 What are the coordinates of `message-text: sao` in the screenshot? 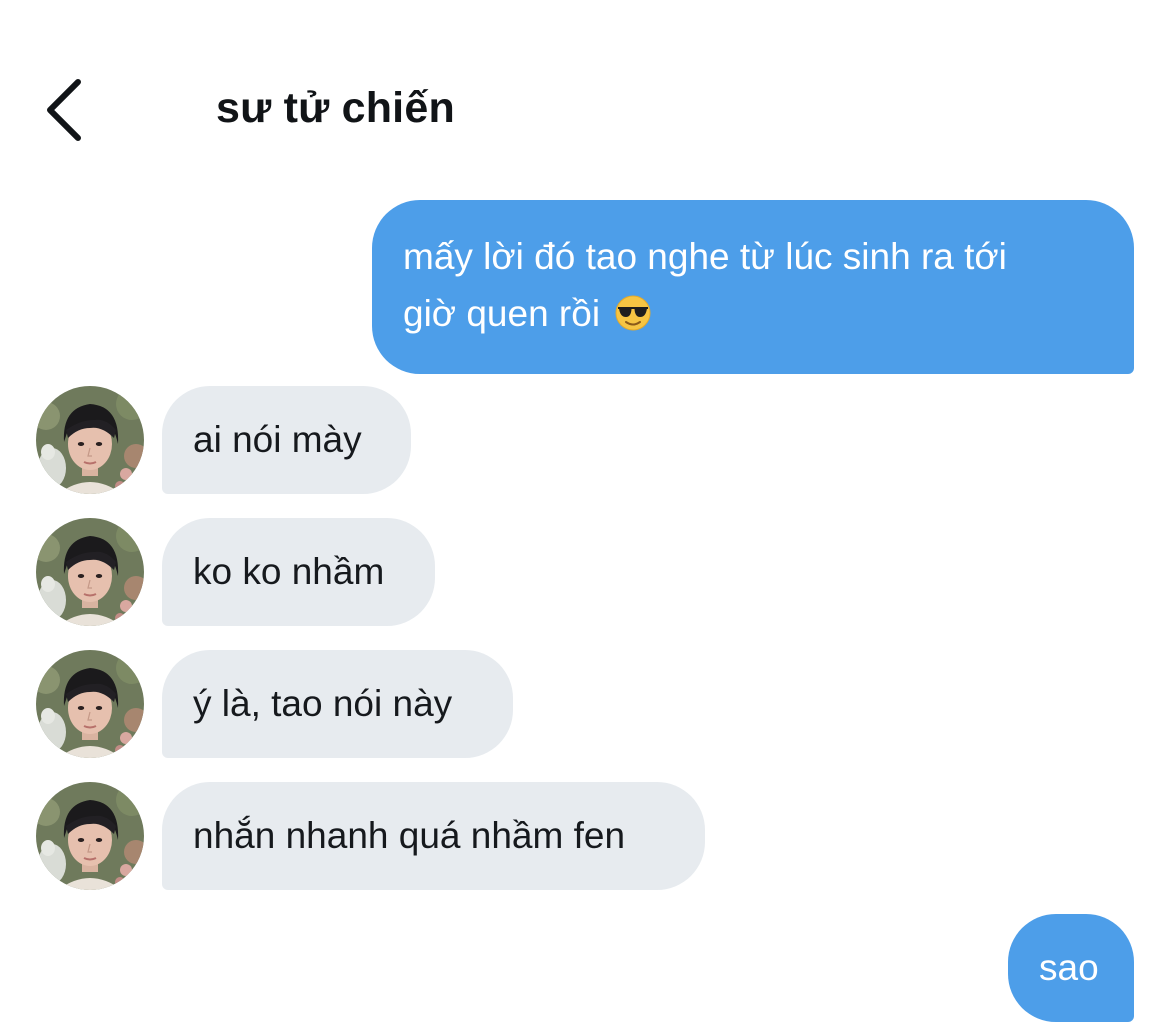 It's located at (1069, 967).